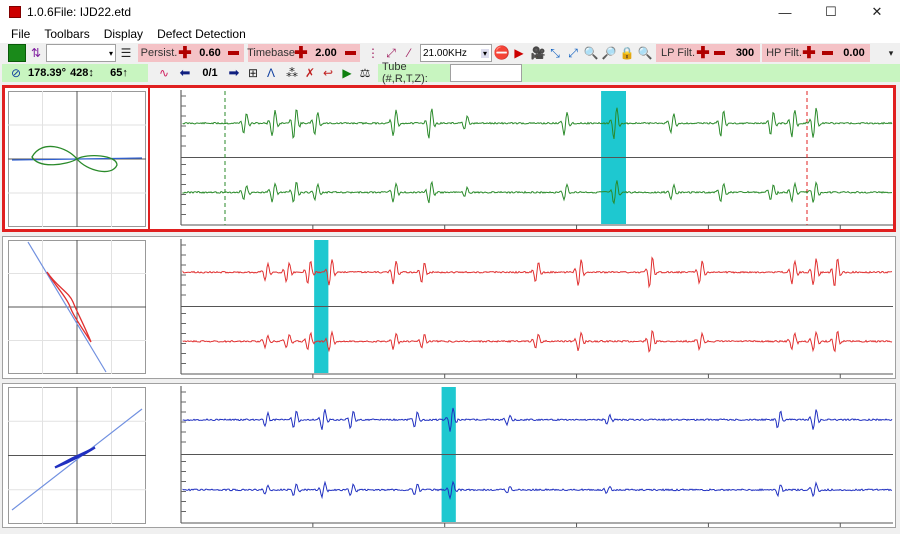 The height and width of the screenshot is (534, 900). What do you see at coordinates (123, 34) in the screenshot?
I see `menu-display: Display` at bounding box center [123, 34].